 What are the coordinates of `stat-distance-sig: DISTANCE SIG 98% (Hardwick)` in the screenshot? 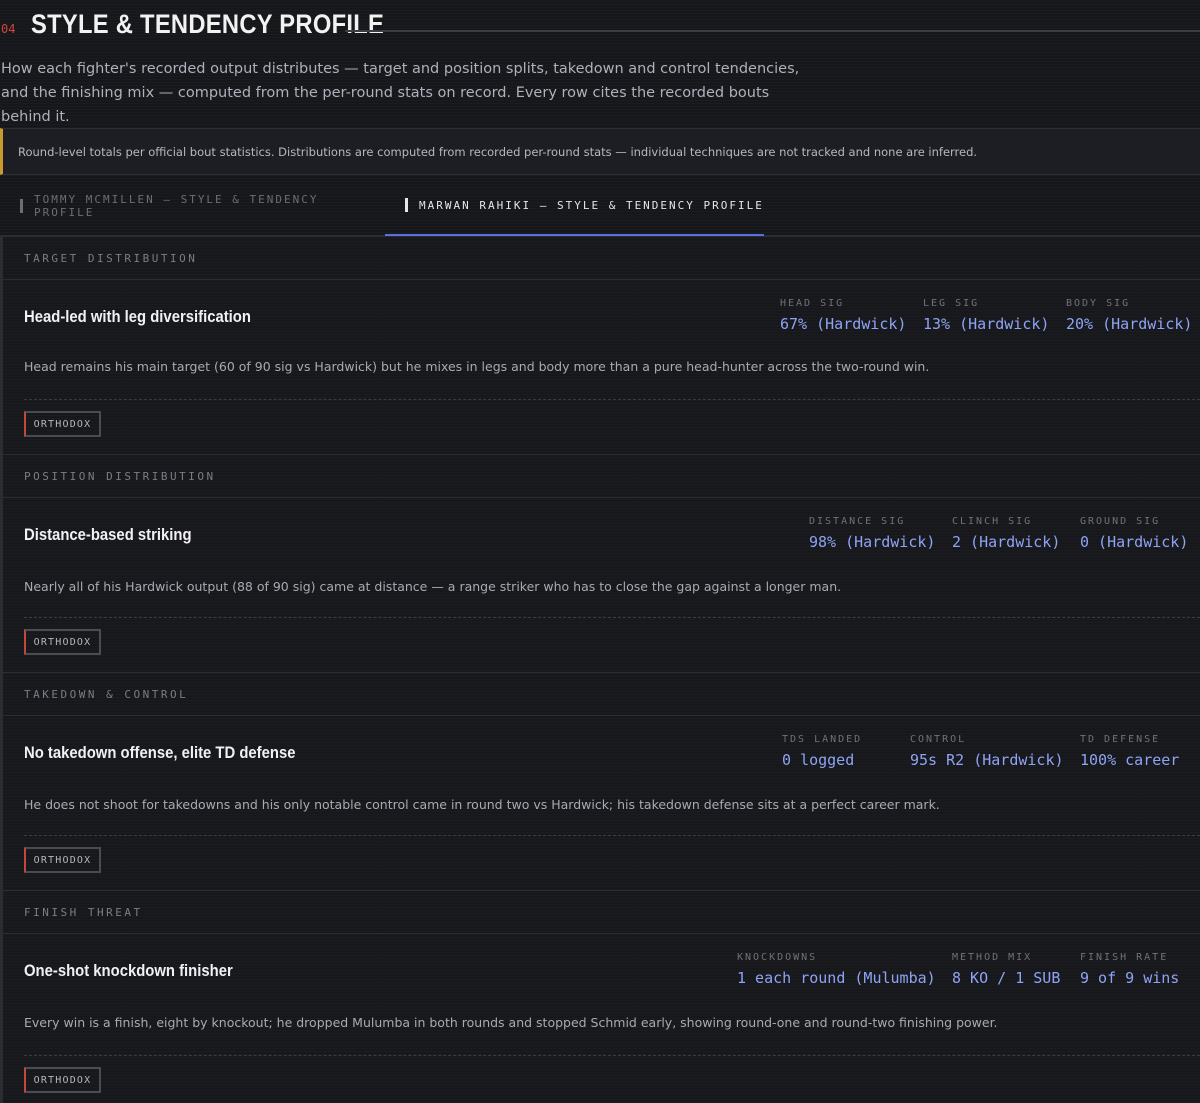 It's located at (872, 533).